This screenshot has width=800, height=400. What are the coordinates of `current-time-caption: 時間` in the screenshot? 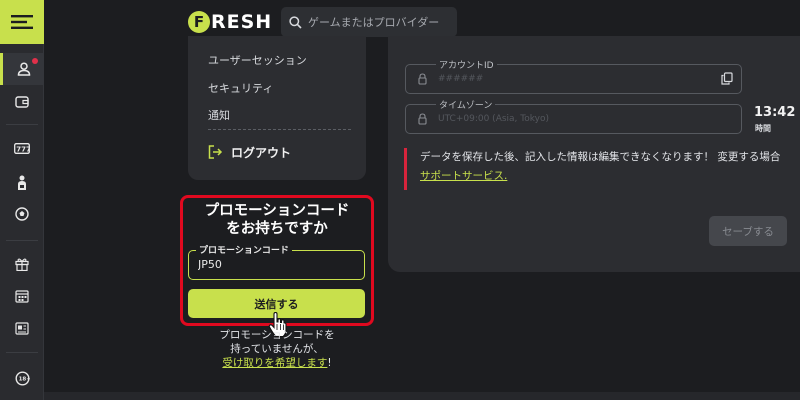 It's located at (763, 128).